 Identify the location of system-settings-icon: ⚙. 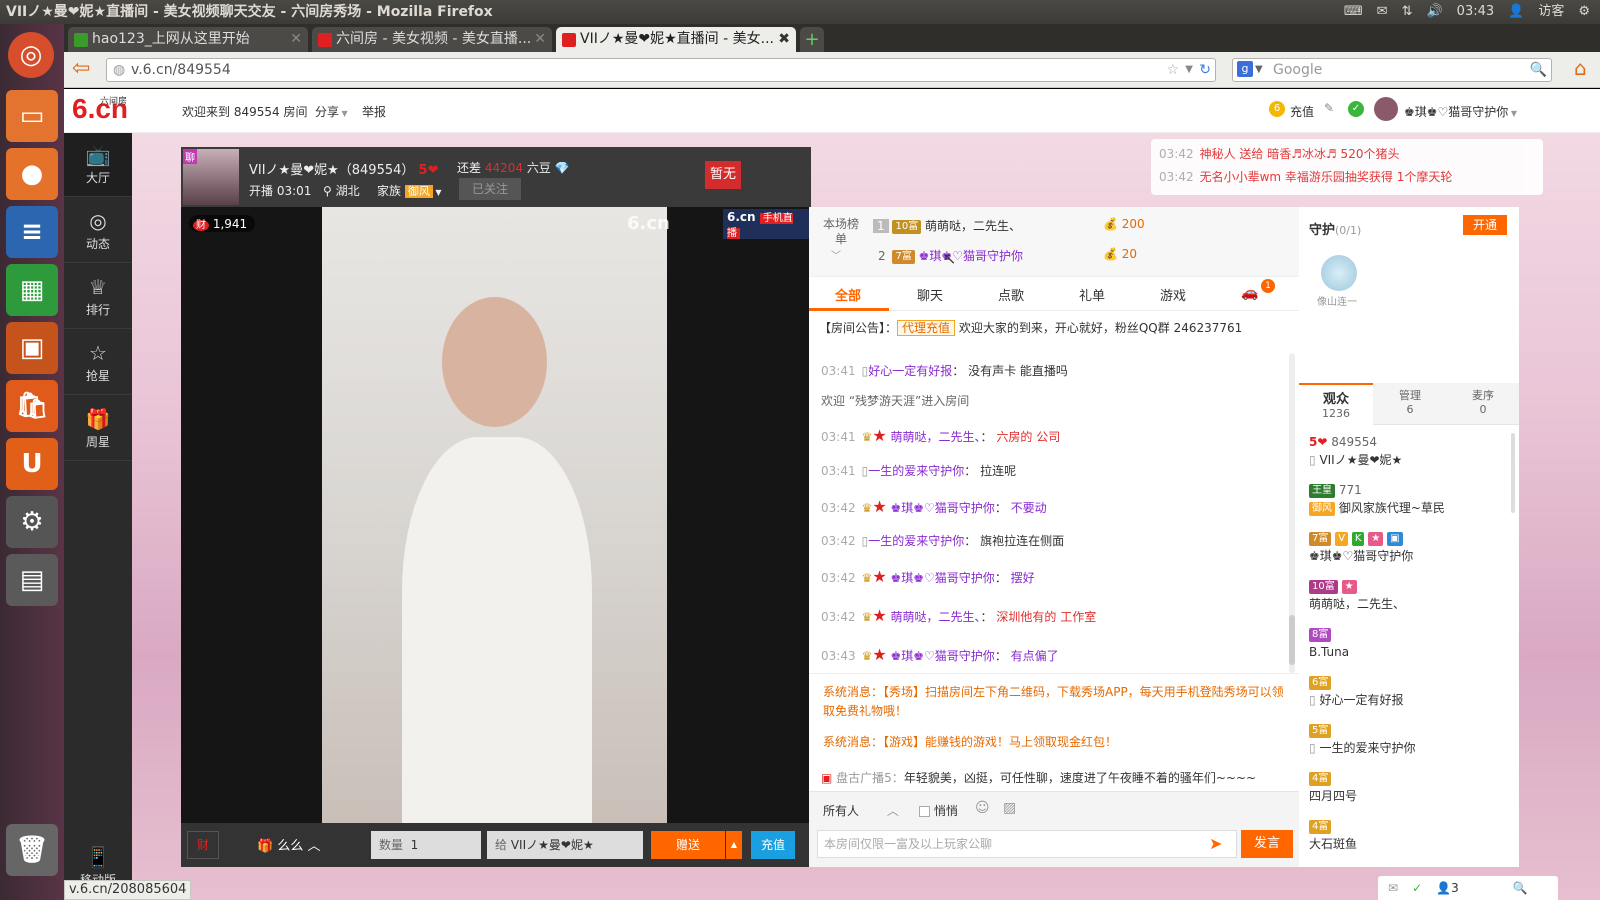
(32, 522).